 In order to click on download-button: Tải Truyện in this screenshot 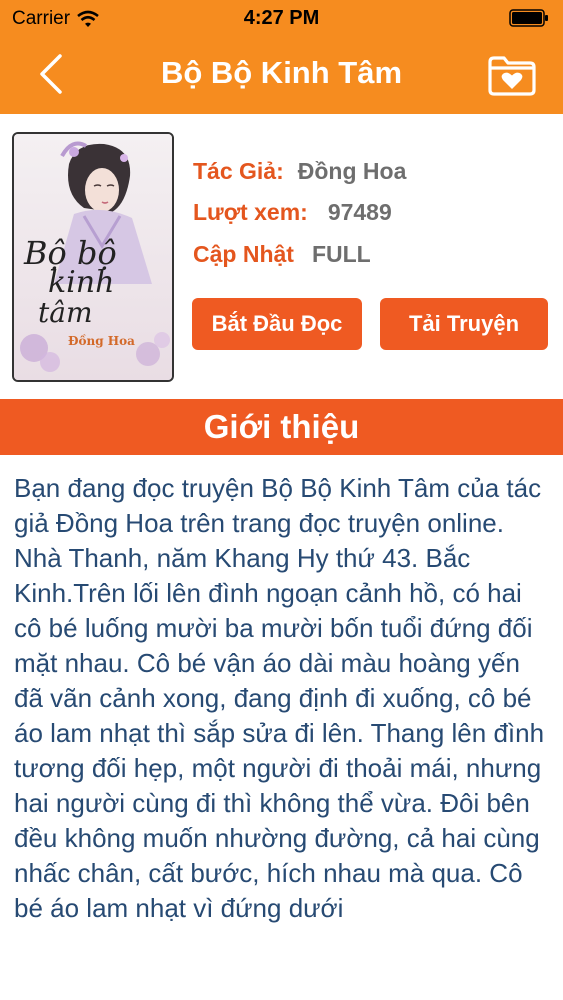, I will do `click(464, 324)`.